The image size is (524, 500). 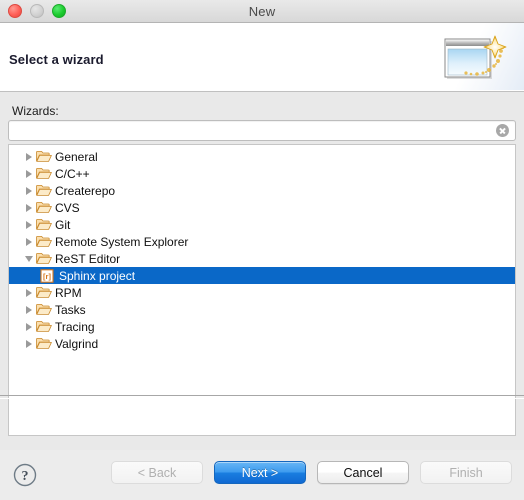 I want to click on cancel-button: Cancel, so click(x=363, y=472).